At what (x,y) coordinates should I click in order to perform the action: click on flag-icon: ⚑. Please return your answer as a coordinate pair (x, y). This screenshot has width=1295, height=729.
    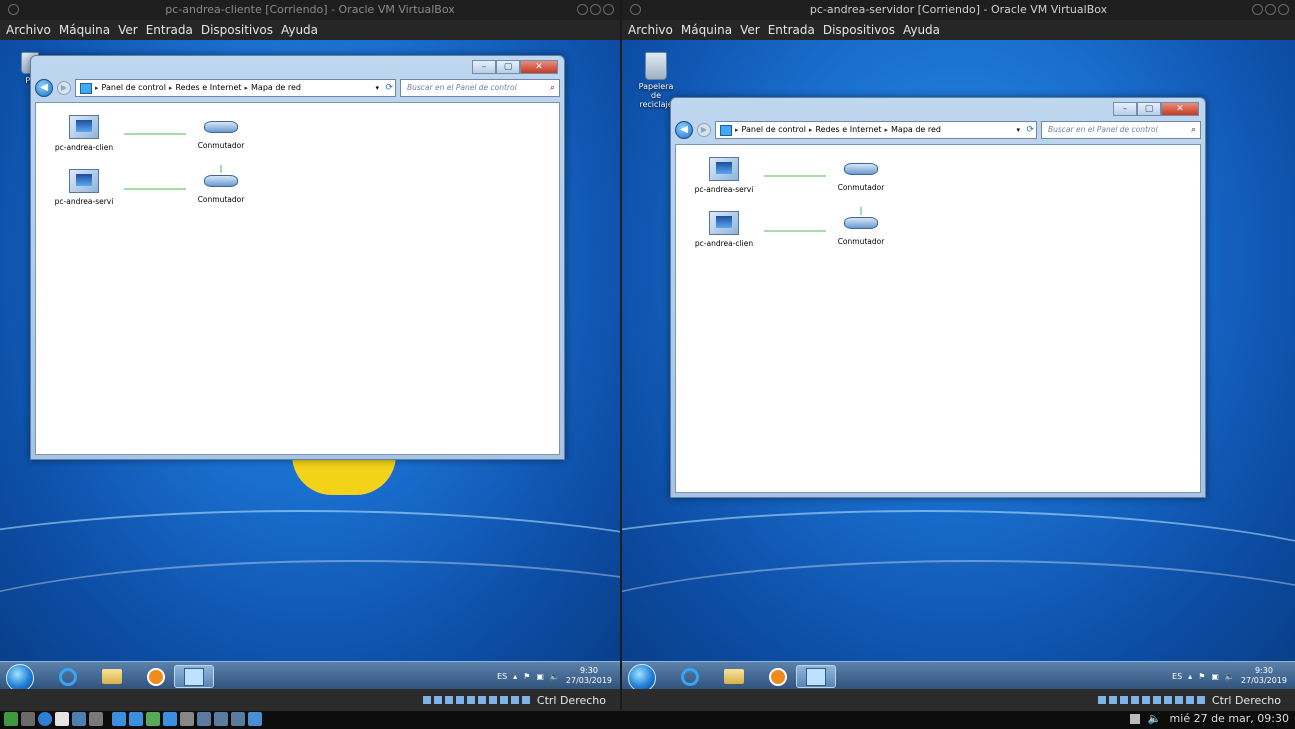
    Looking at the image, I should click on (1201, 676).